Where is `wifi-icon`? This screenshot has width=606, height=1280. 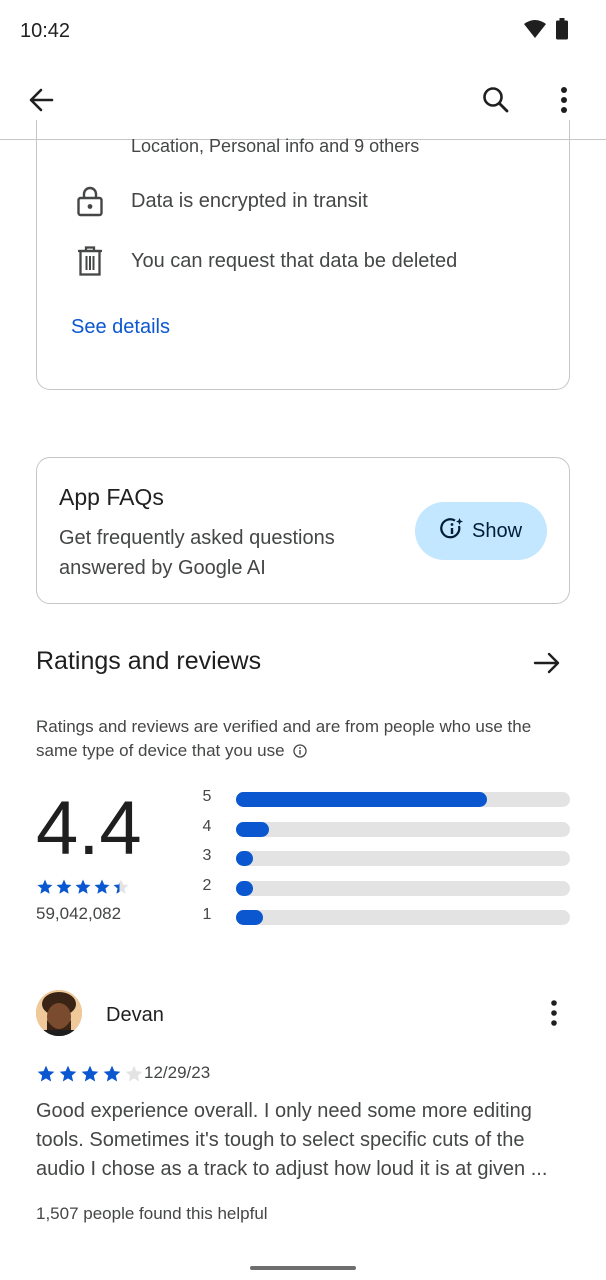
wifi-icon is located at coordinates (535, 31).